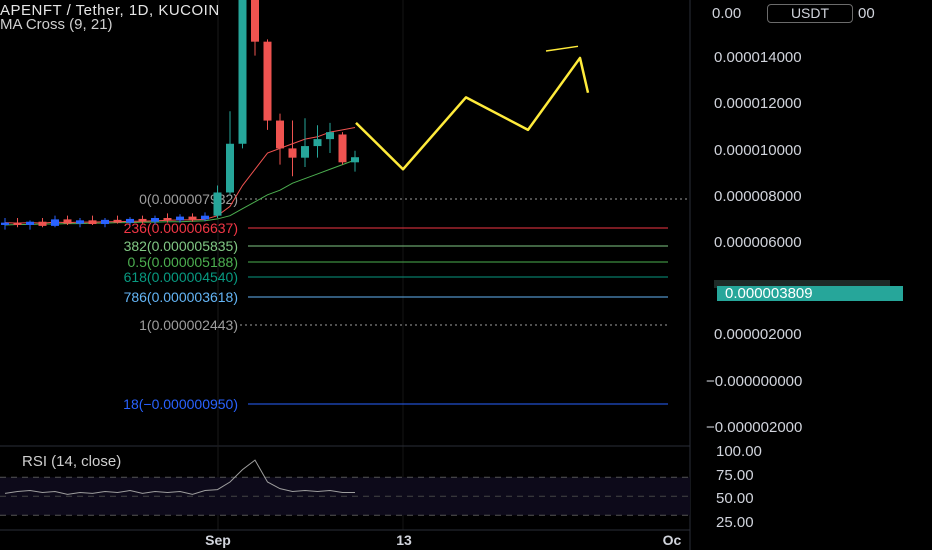  Describe the element at coordinates (188, 199) in the screenshot. I see `fib-level-label: 0(0.000007932)` at that location.